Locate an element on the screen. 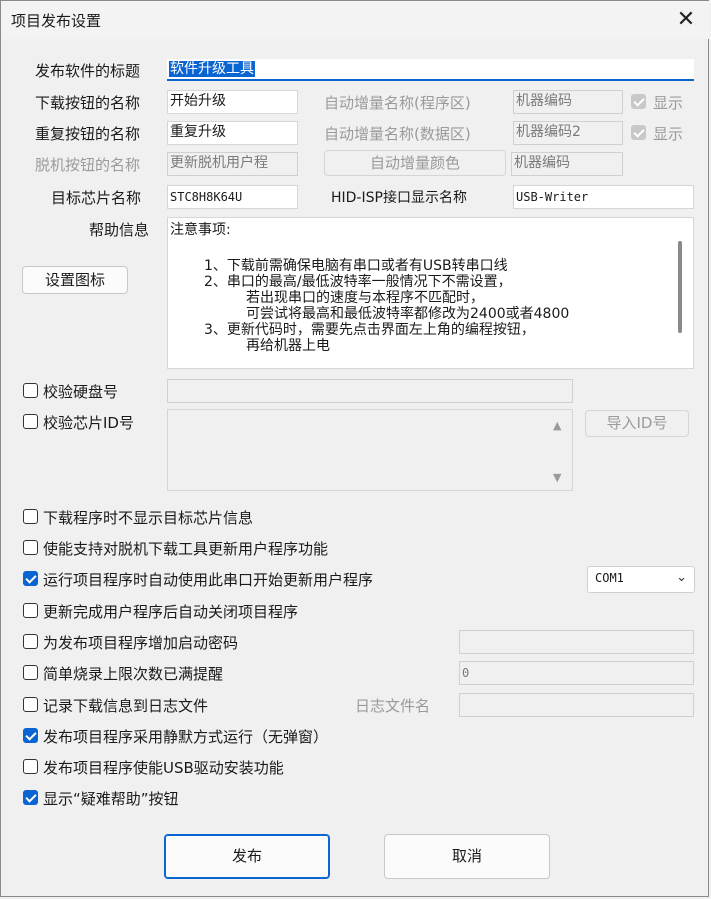  log-file-name-label: 日志文件名 is located at coordinates (393, 706).